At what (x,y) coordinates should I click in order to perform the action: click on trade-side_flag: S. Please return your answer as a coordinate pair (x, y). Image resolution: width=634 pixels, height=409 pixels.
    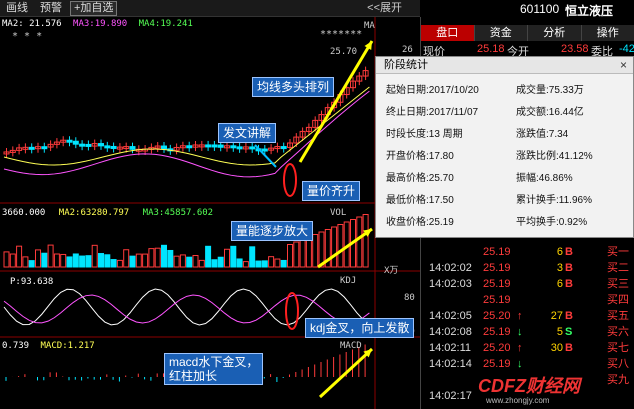
    Looking at the image, I should click on (569, 332).